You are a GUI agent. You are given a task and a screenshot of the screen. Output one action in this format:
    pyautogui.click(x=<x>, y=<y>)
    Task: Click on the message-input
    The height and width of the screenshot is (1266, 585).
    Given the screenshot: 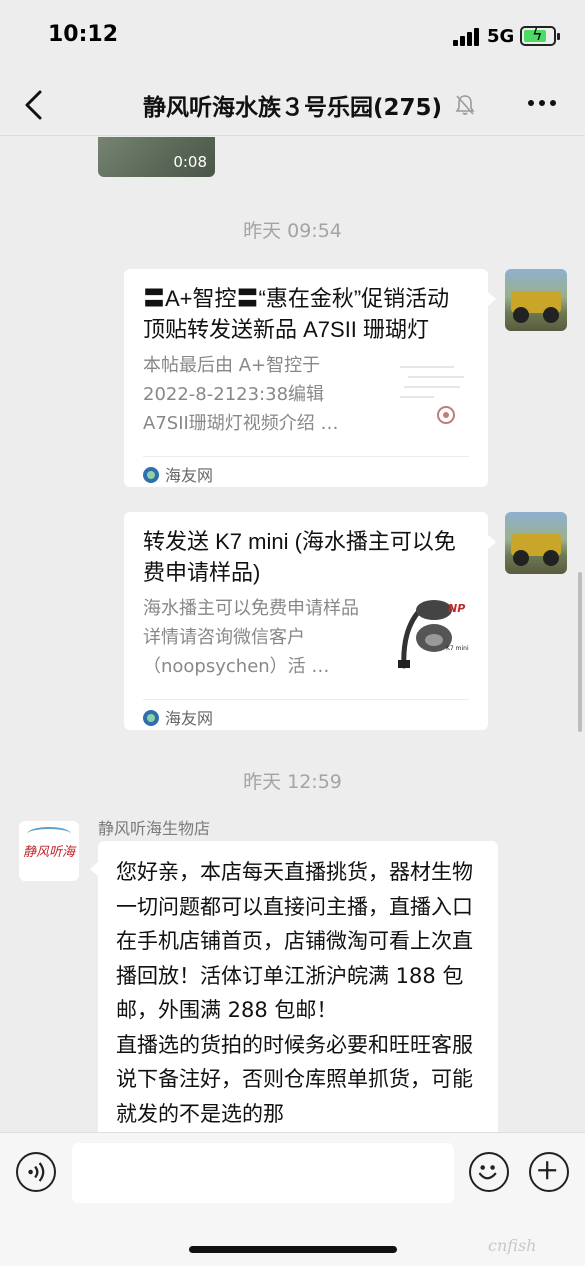 What is the action you would take?
    pyautogui.click(x=263, y=1173)
    